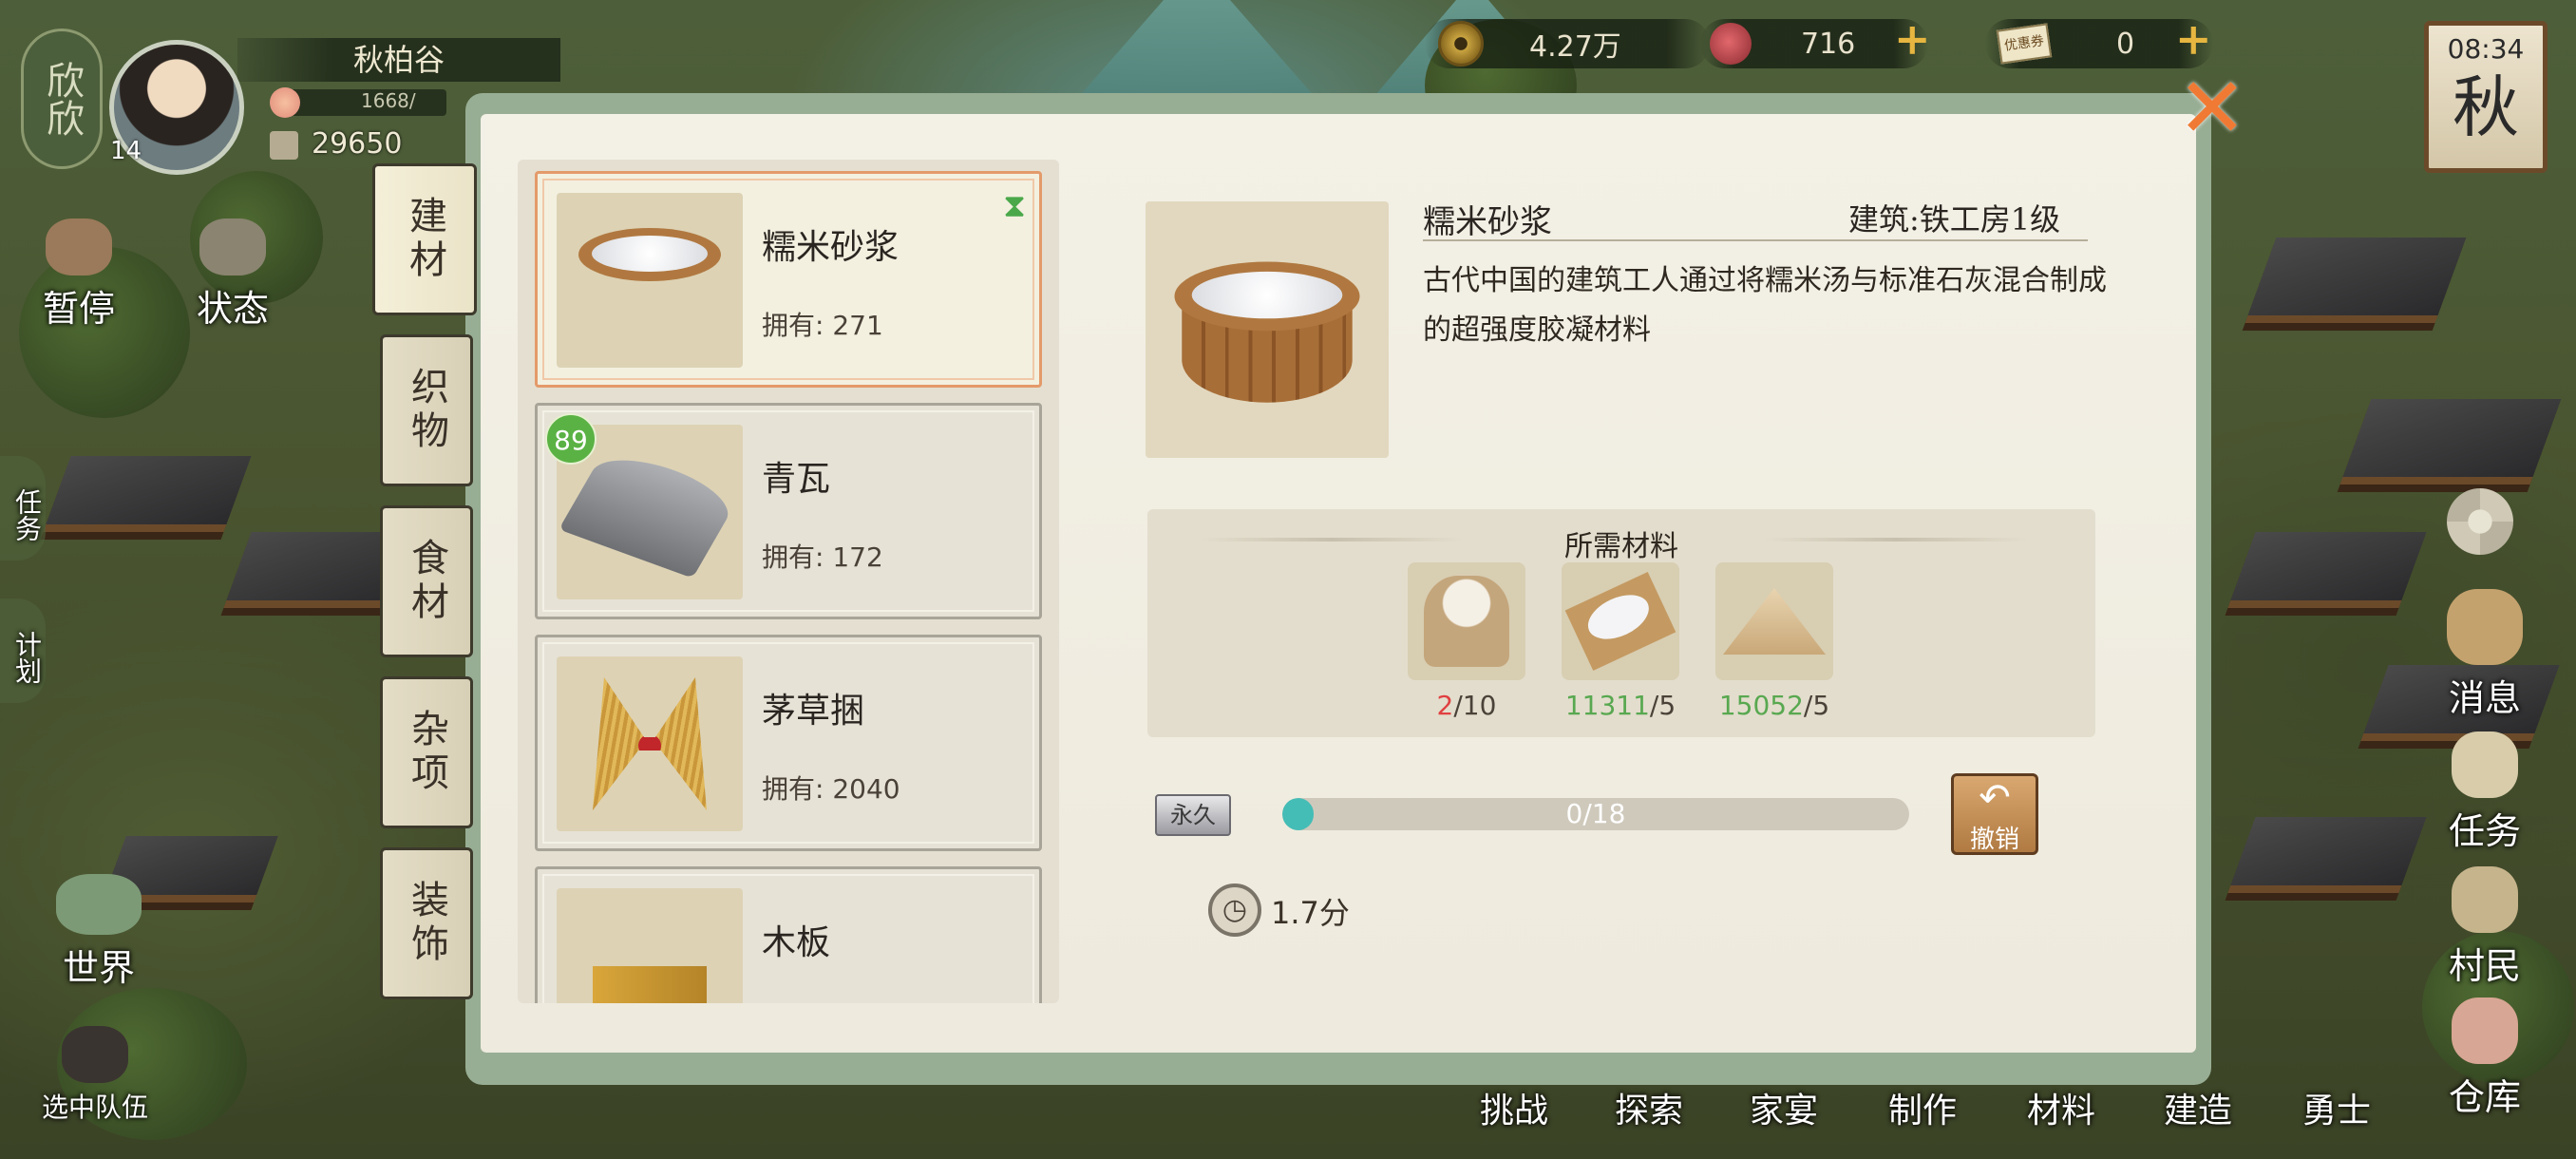 The height and width of the screenshot is (1159, 2576). What do you see at coordinates (1755, 240) in the screenshot?
I see `detail-divider` at bounding box center [1755, 240].